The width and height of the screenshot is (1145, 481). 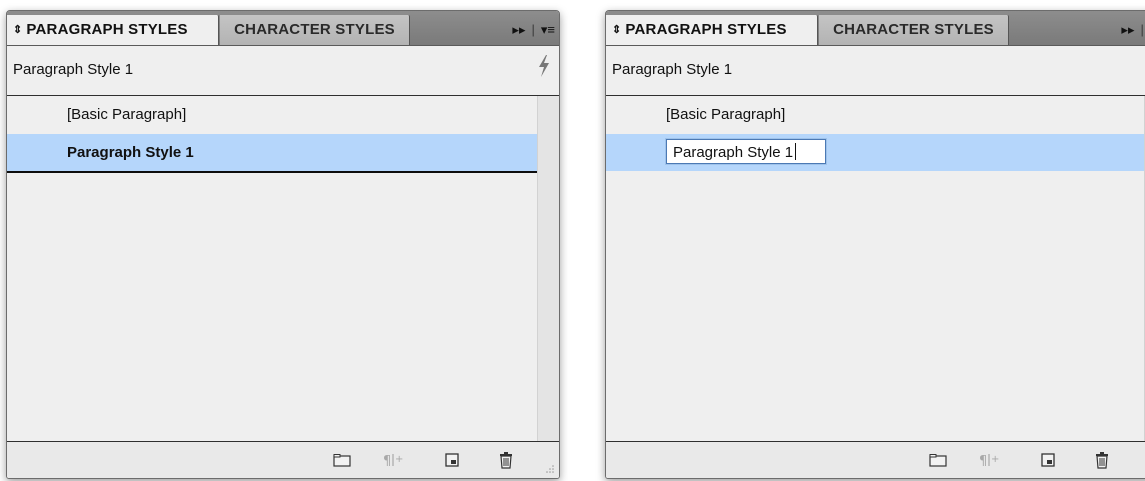 I want to click on panel-tab-bar: ⇕ PARAGRAPH STYLES CHARACTER STYLES ▸▸ | ▾≡, so click(x=283, y=28).